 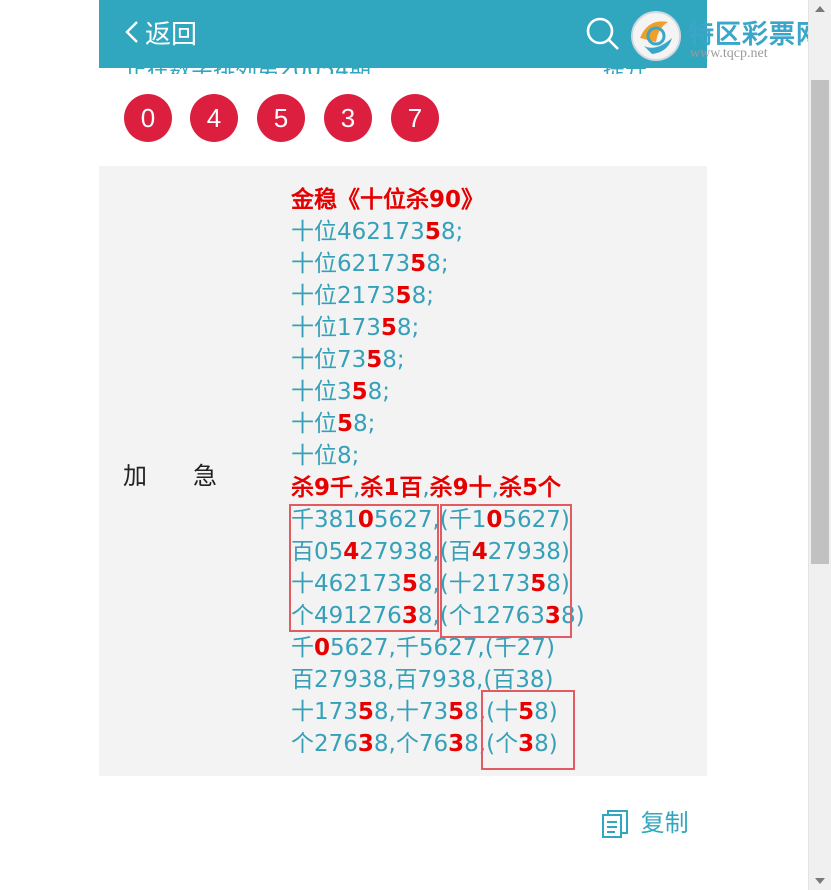 What do you see at coordinates (333, 424) in the screenshot?
I see `tens-line: 十位58;` at bounding box center [333, 424].